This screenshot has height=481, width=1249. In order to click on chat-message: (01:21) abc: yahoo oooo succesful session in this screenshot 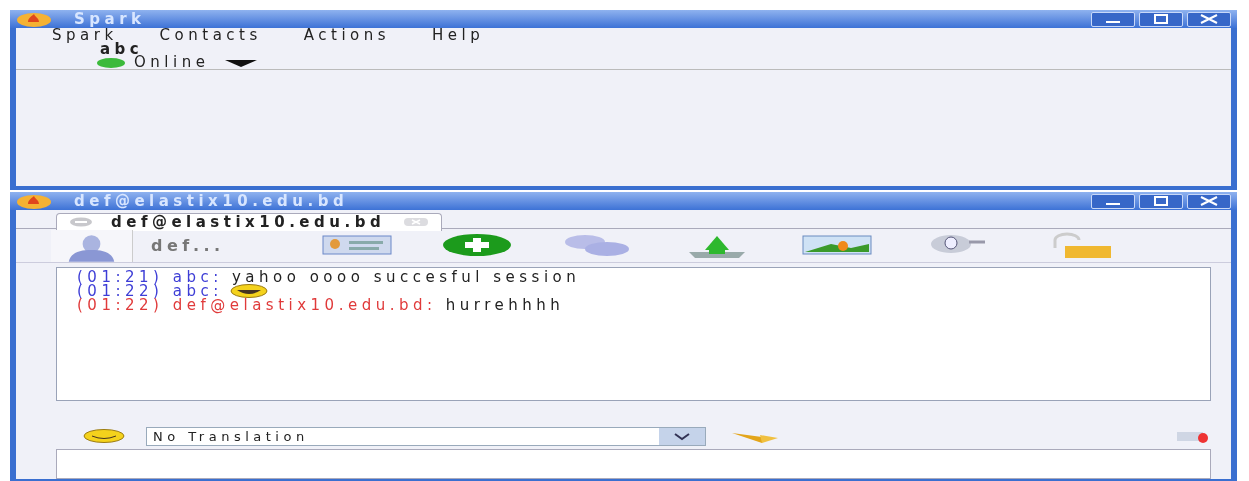, I will do `click(329, 277)`.